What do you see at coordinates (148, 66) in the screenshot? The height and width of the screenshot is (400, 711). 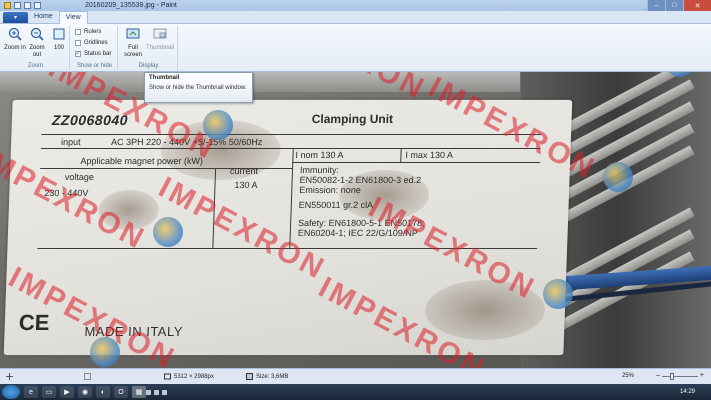 I see `display-group-label: Display` at bounding box center [148, 66].